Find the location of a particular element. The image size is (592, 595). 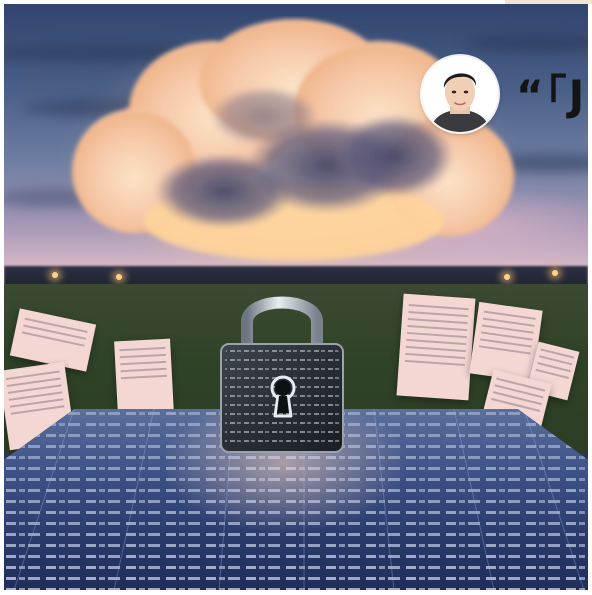

treeline-horizon is located at coordinates (296, 276).